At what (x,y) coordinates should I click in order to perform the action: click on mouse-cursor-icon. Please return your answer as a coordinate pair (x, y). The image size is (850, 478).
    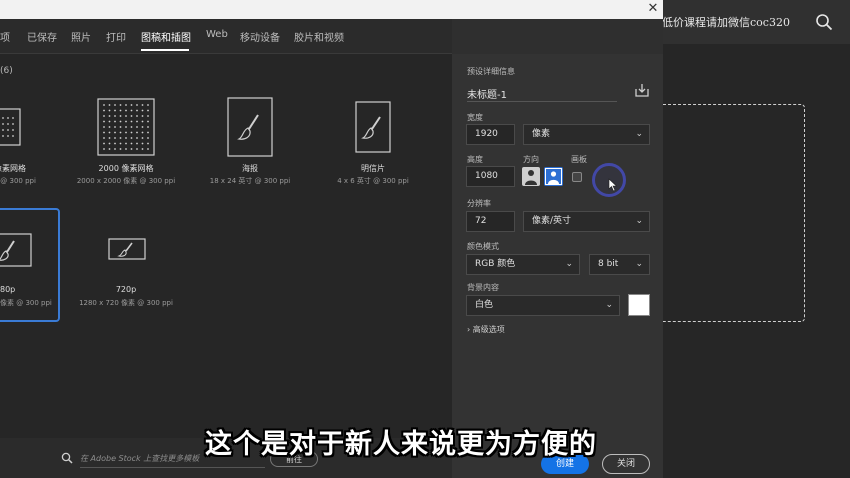
    Looking at the image, I should click on (613, 185).